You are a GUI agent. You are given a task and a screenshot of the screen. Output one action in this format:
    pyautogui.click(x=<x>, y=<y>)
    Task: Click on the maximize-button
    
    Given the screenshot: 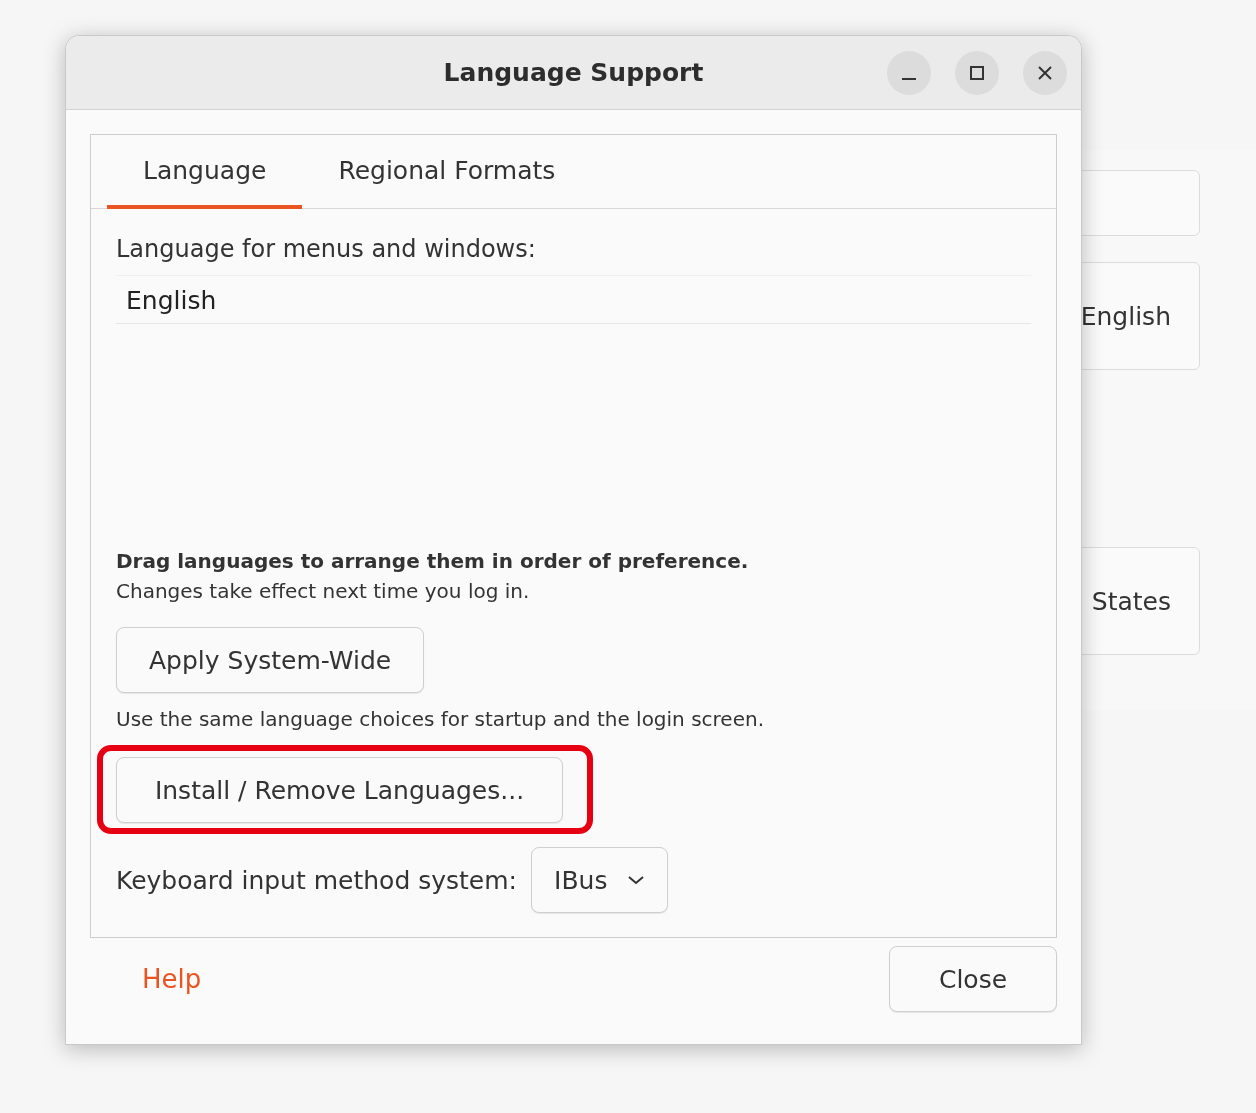 What is the action you would take?
    pyautogui.click(x=977, y=73)
    